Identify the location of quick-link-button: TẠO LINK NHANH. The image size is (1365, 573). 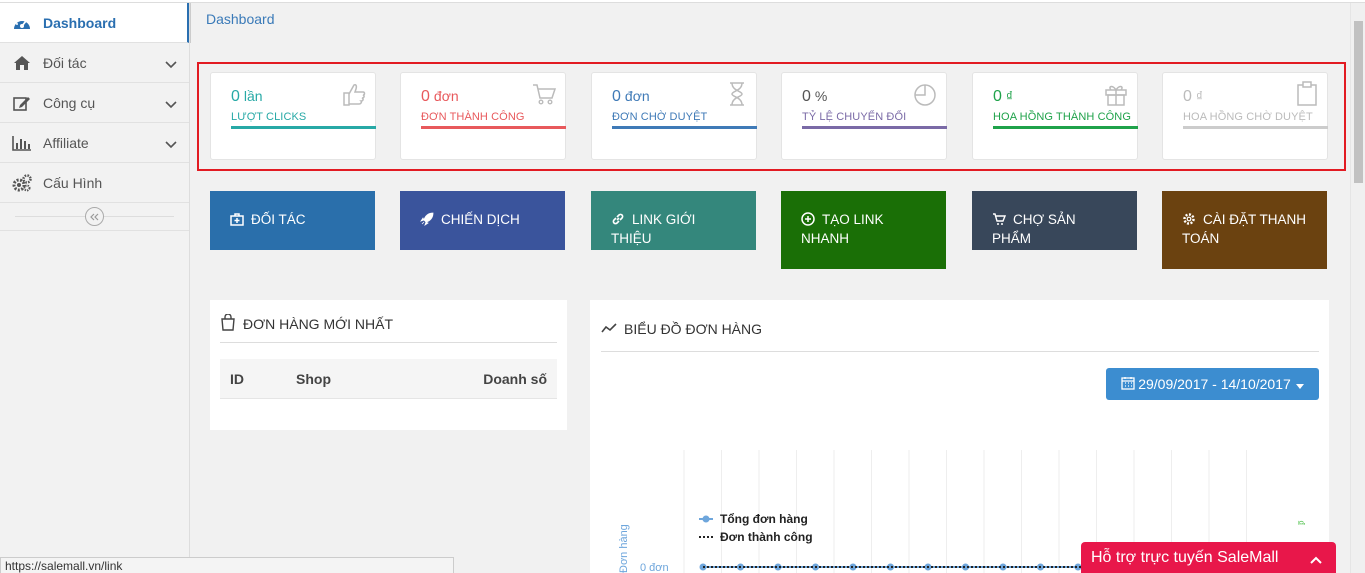
(863, 230).